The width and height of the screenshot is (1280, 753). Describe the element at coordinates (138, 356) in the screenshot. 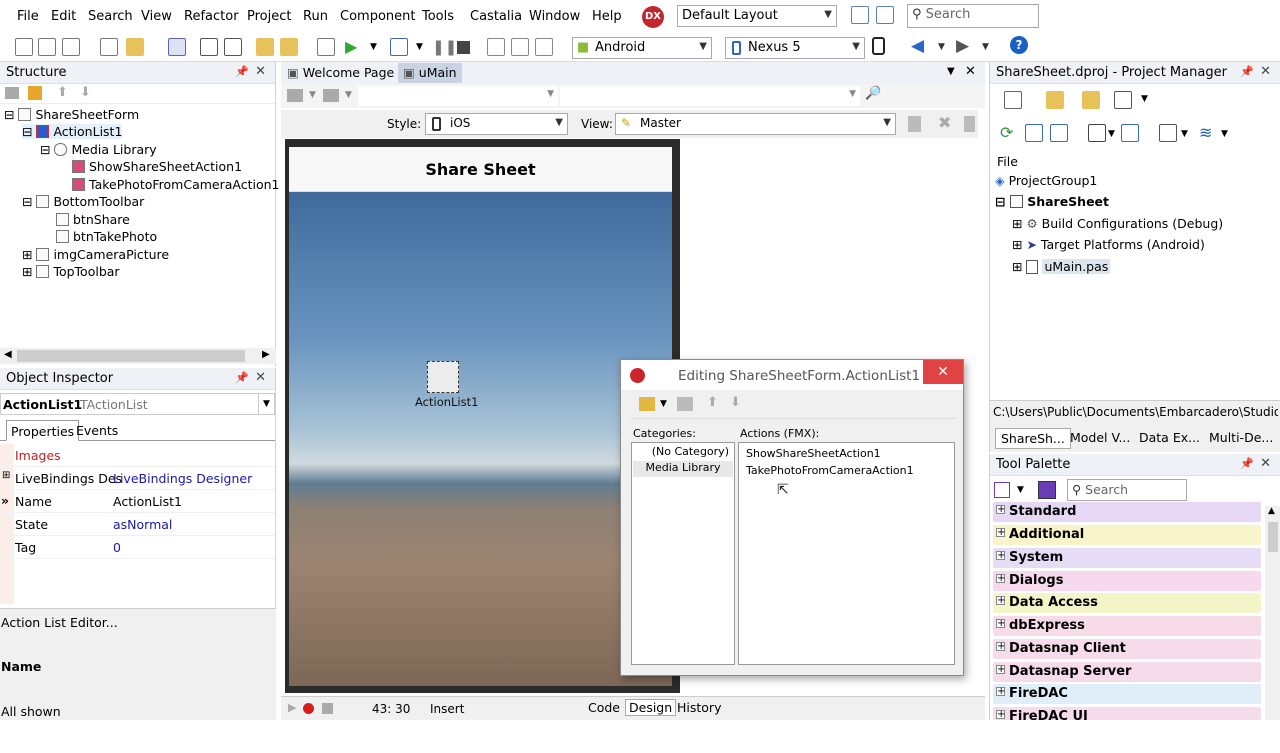

I see `structure-hscrollbar: ◀ ▶` at that location.